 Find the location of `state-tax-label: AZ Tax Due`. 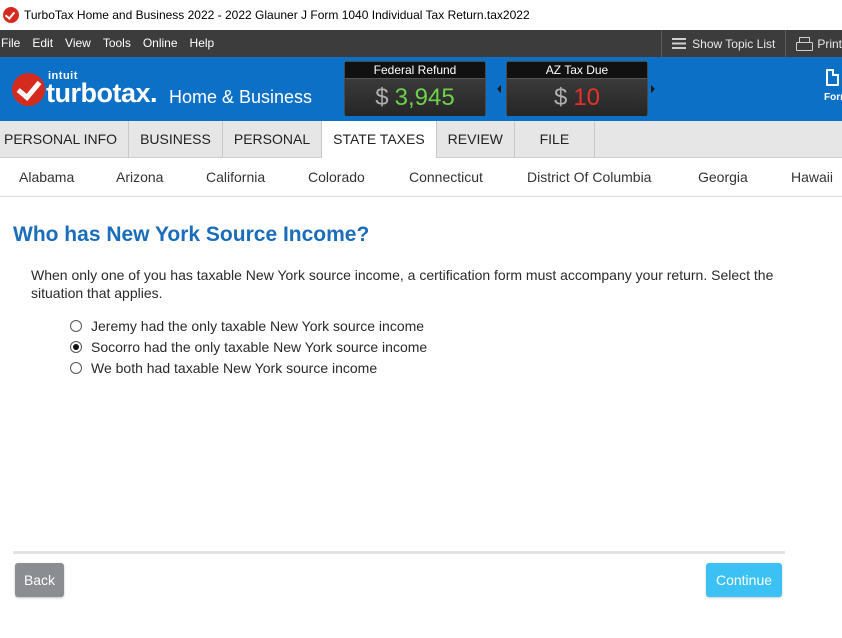

state-tax-label: AZ Tax Due is located at coordinates (577, 70).